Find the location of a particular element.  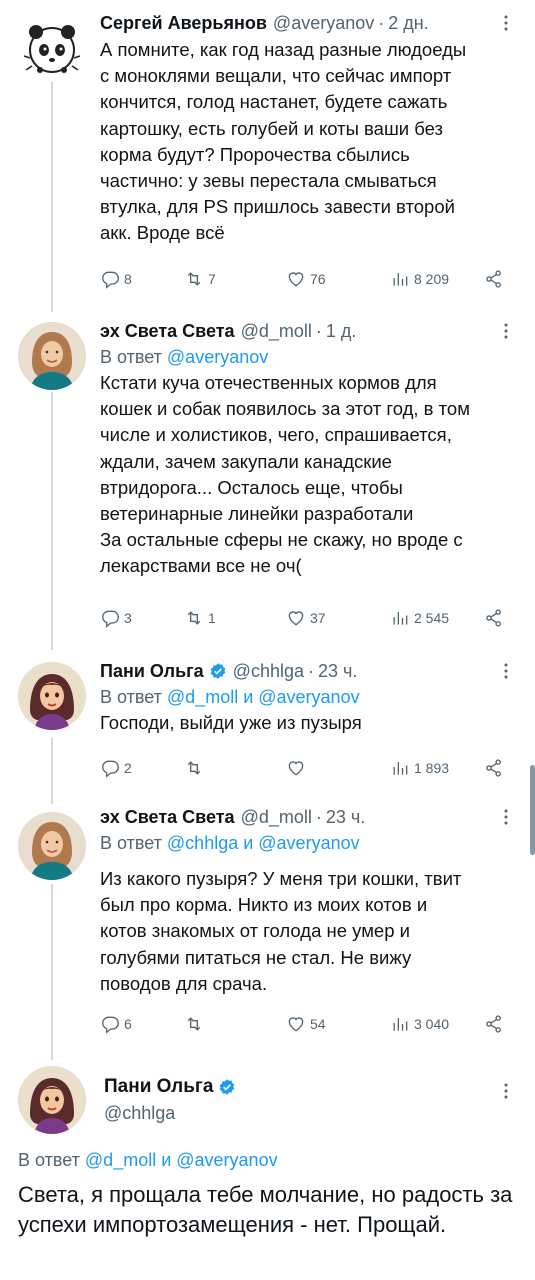

reply-to-line: В ответ @d_moll и @averyanov is located at coordinates (148, 1160).